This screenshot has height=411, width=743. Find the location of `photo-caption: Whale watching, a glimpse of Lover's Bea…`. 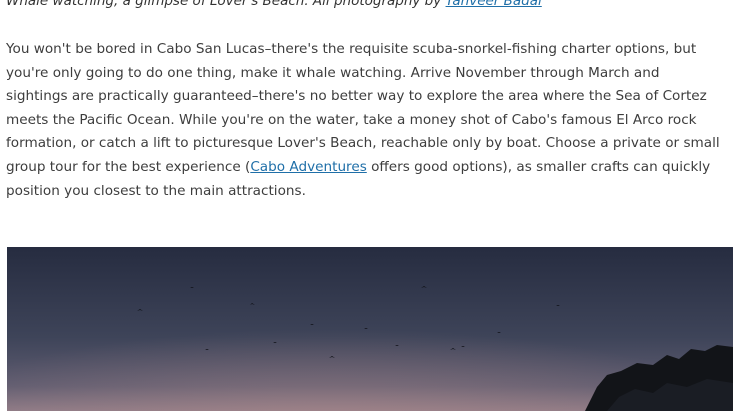

photo-caption: Whale watching, a glimpse of Lover's Bea… is located at coordinates (374, 5).